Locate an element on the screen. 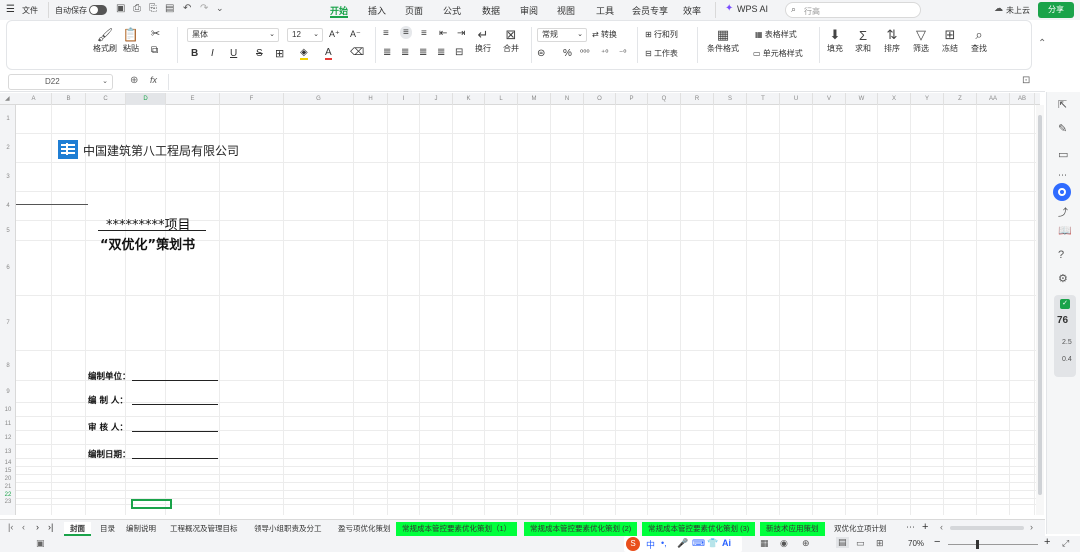  column-header-k: K is located at coordinates (469, 99).